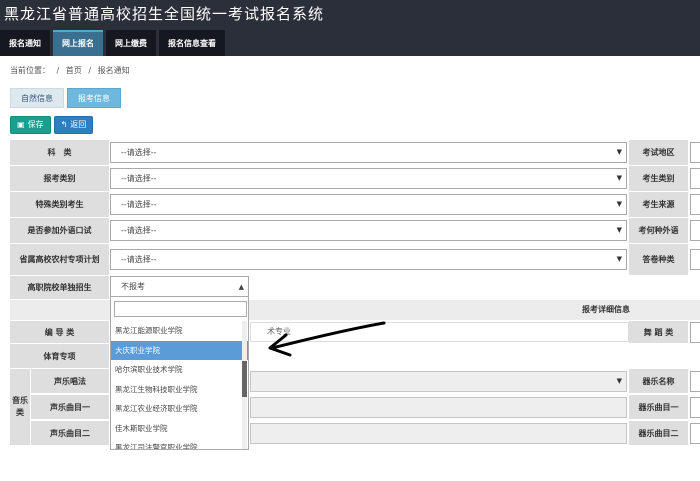 This screenshot has width=700, height=481. I want to click on breadcrumb-current: 报名通知, so click(113, 70).